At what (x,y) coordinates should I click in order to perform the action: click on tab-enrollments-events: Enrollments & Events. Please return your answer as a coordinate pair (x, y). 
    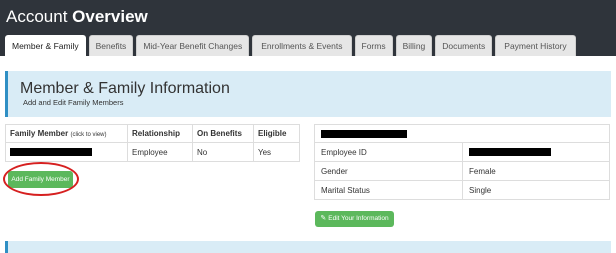
    Looking at the image, I should click on (302, 45).